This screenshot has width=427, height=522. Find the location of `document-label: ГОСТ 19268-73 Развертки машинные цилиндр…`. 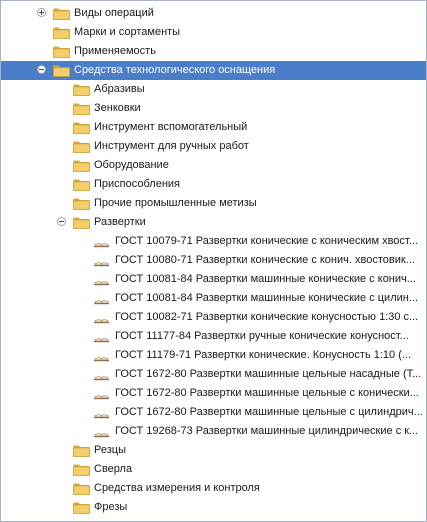

document-label: ГОСТ 19268-73 Развертки машинные цилиндр… is located at coordinates (267, 431).